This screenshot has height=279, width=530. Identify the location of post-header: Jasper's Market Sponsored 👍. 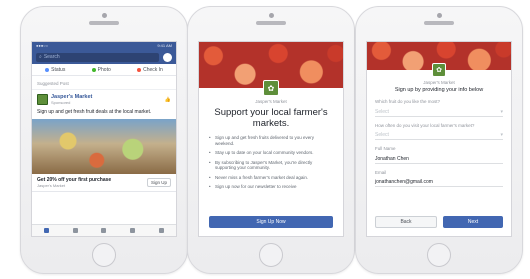
(104, 98).